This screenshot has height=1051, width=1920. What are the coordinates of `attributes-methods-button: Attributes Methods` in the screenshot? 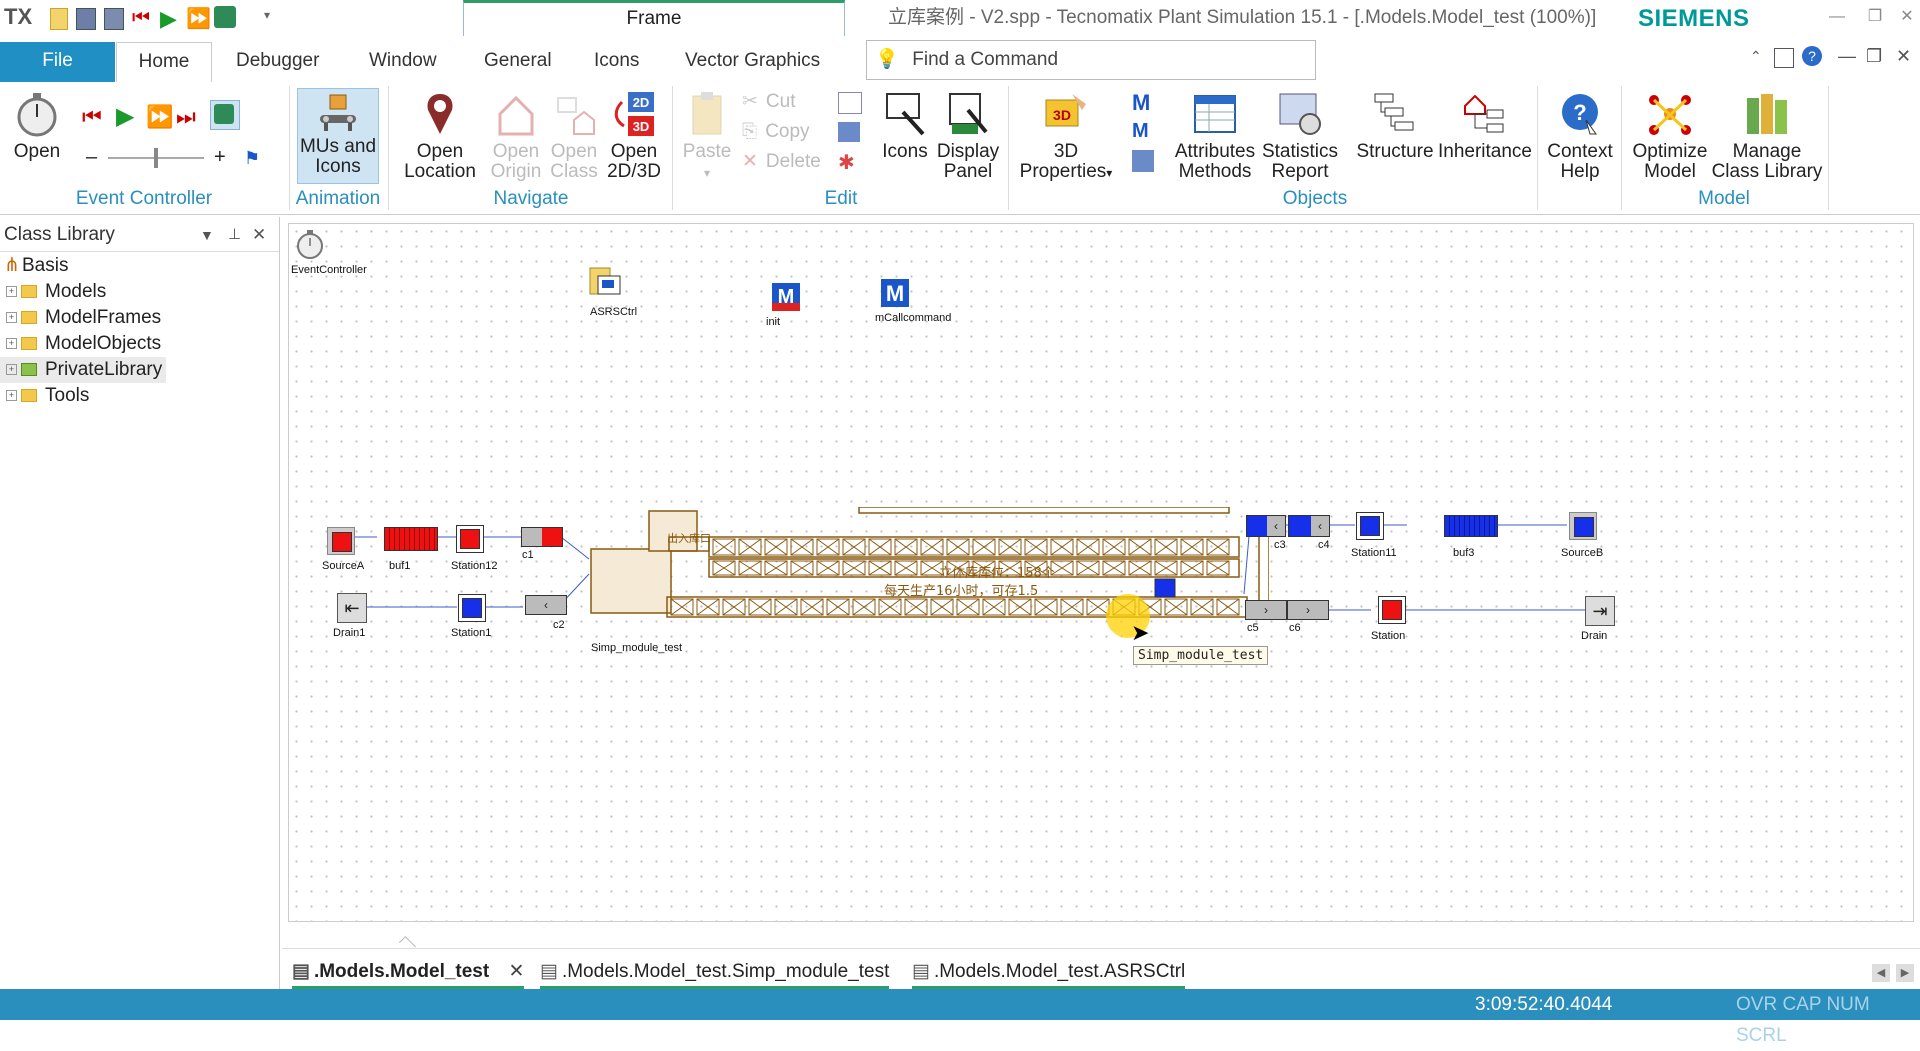 It's located at (1215, 136).